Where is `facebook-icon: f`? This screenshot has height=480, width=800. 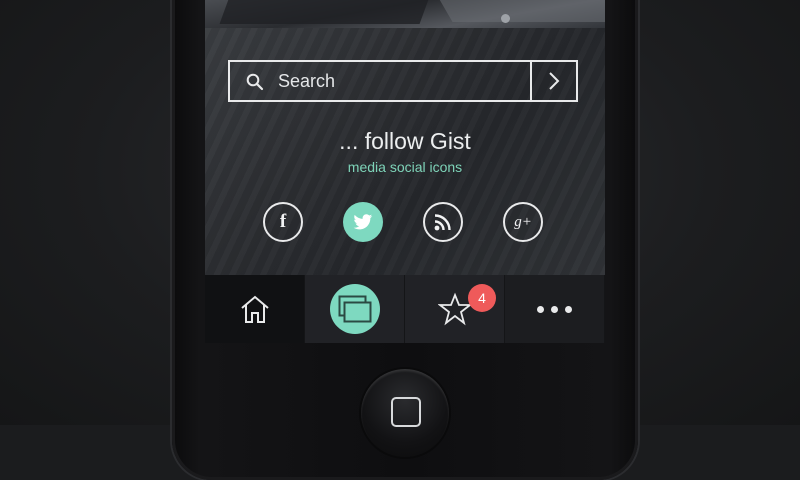
facebook-icon: f is located at coordinates (283, 221).